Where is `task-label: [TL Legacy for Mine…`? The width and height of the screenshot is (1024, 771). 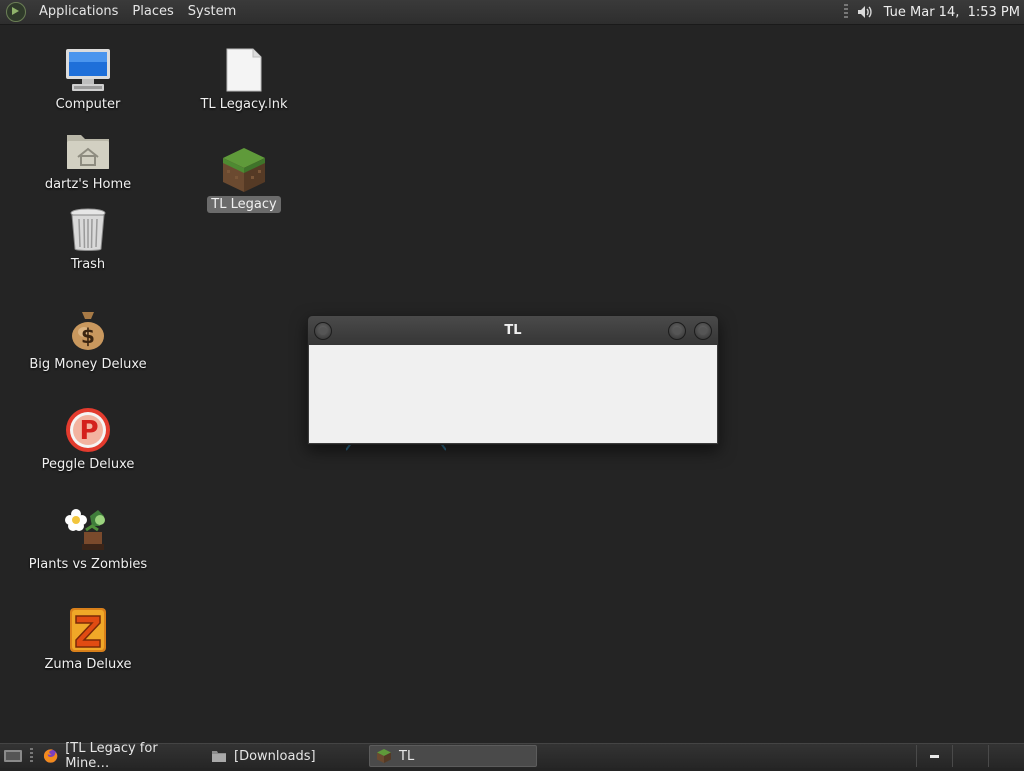
task-label: [TL Legacy for Mine… is located at coordinates (111, 756).